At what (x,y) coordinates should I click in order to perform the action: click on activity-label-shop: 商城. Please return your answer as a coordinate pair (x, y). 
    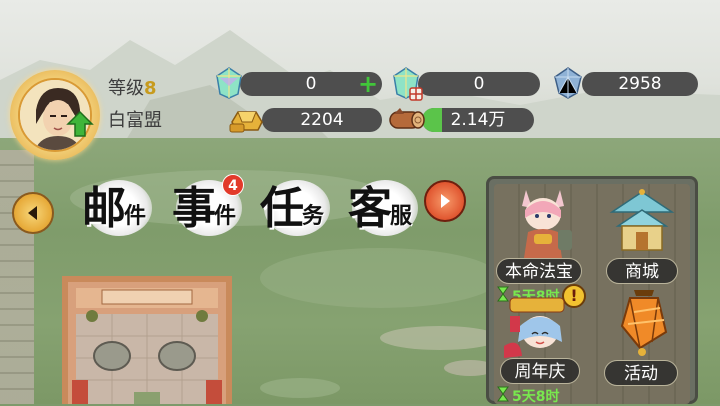
    Looking at the image, I should click on (642, 271).